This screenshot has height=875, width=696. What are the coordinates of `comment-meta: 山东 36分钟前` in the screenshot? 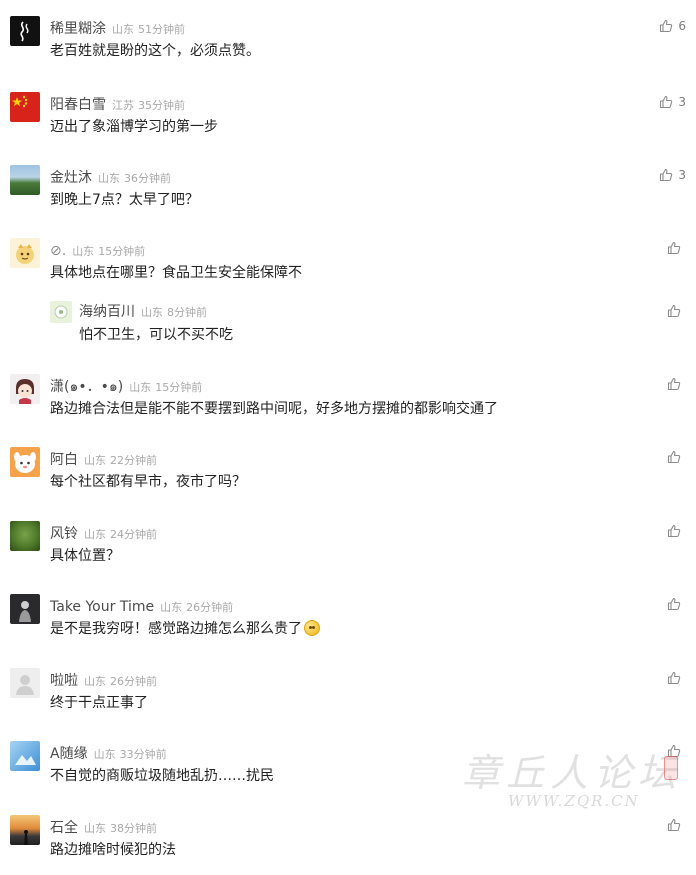 It's located at (134, 178).